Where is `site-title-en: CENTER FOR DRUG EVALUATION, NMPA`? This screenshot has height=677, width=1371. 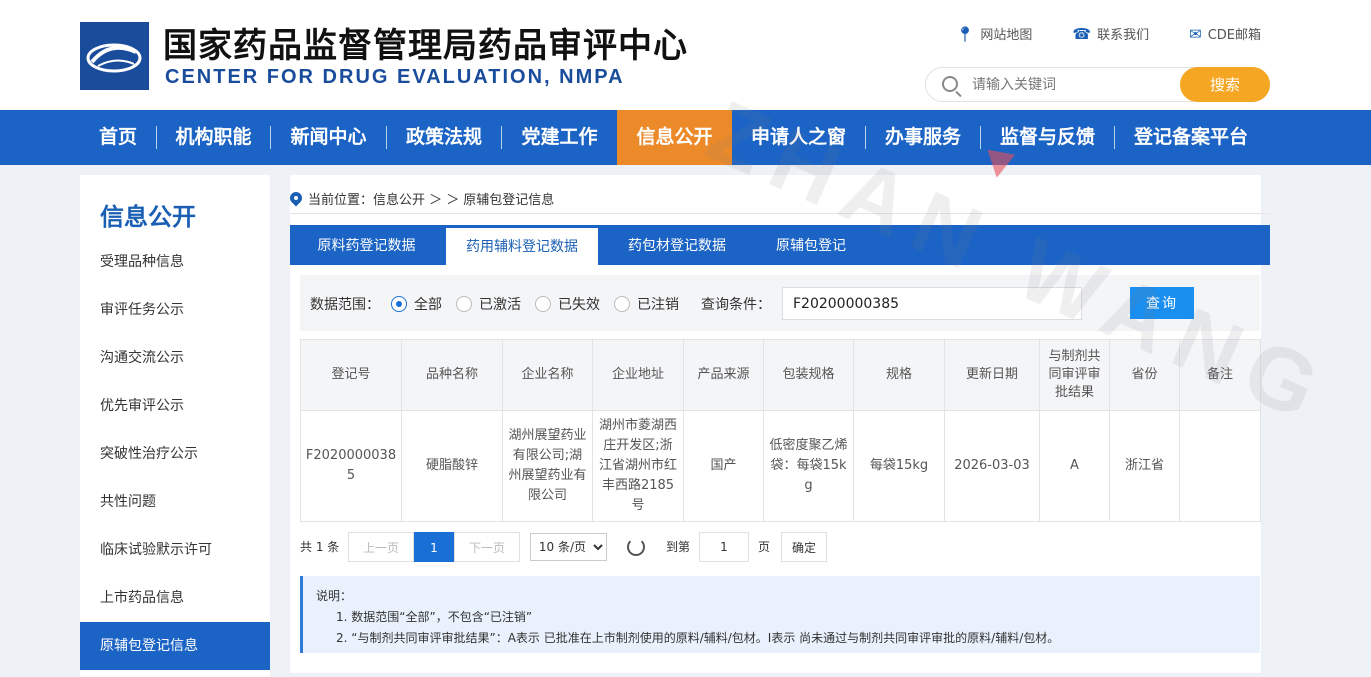 site-title-en: CENTER FOR DRUG EVALUATION, NMPA is located at coordinates (395, 77).